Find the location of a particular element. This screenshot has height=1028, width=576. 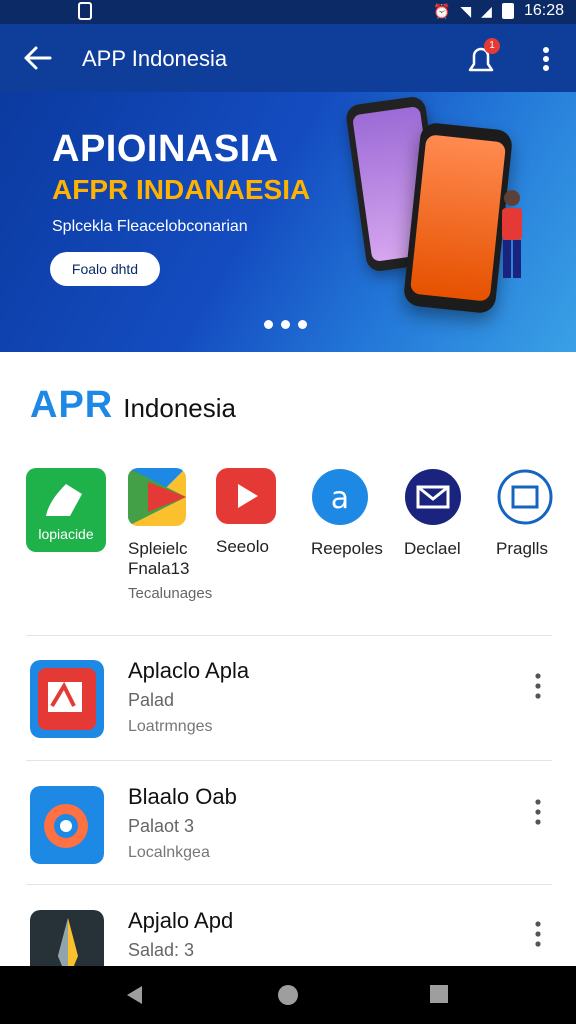

wifi-icon: ◥ is located at coordinates (466, 11).